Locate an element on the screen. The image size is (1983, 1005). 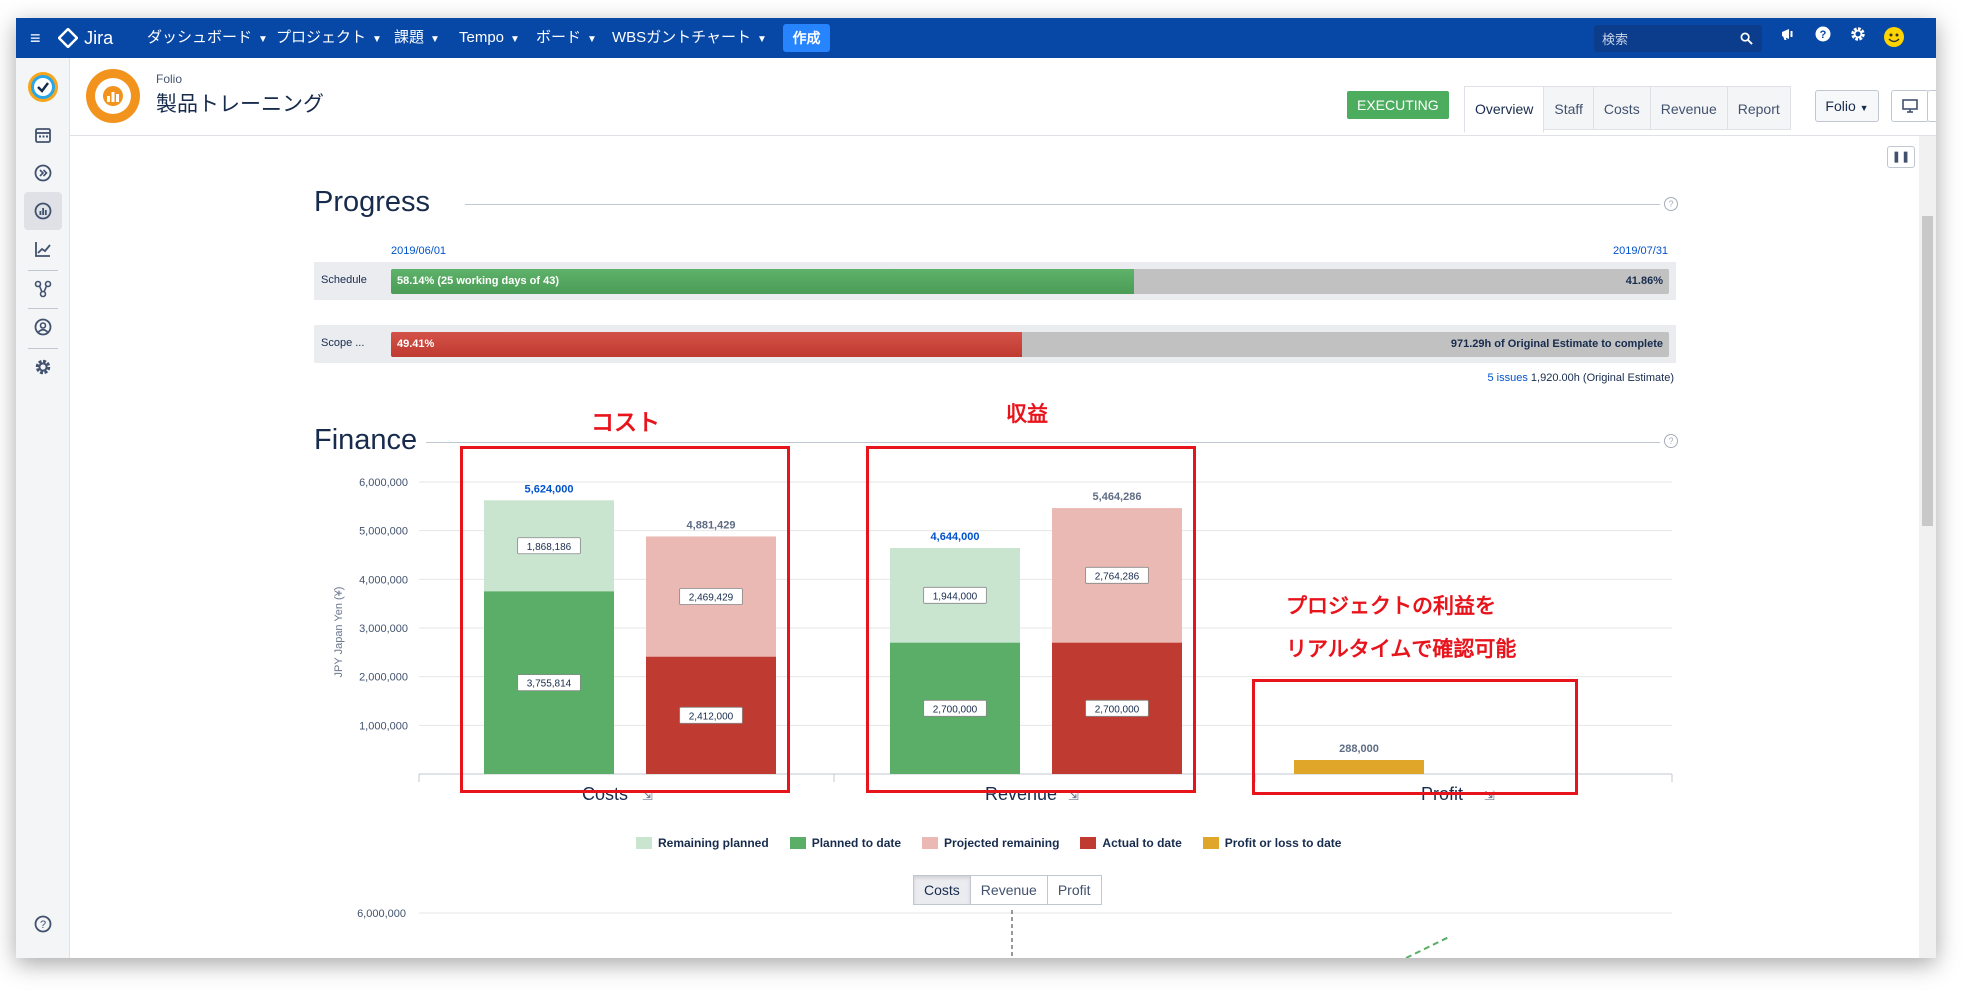
lower-chart-y-tick: 6,000,000 is located at coordinates (381, 914).